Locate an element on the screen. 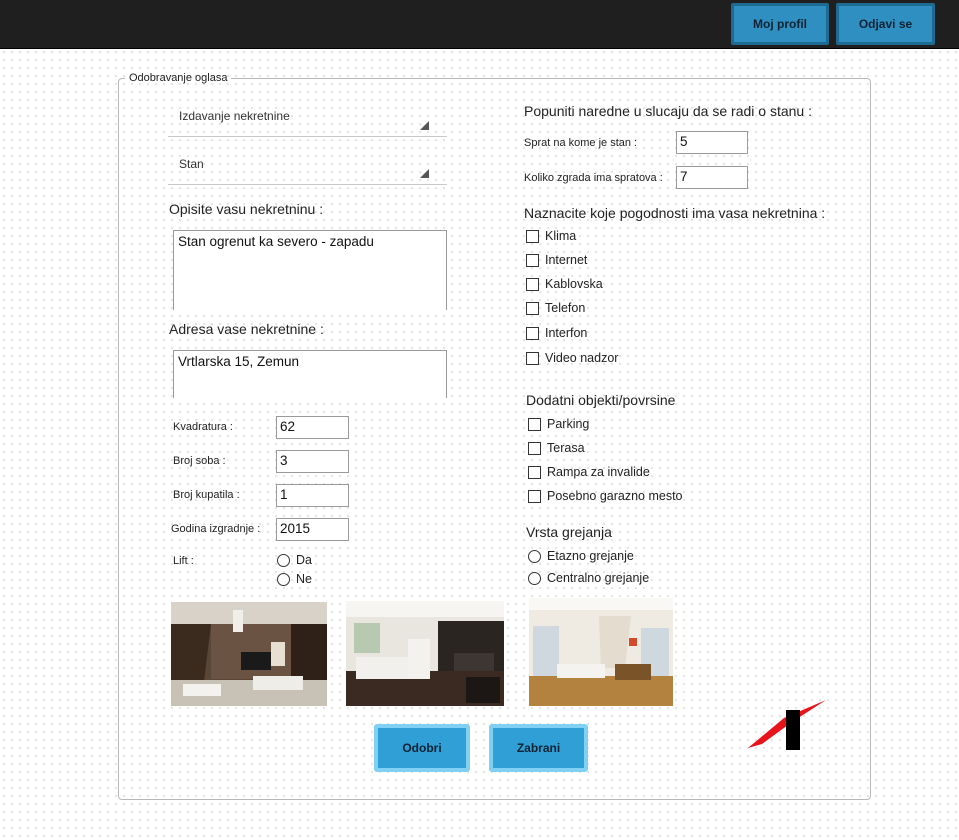  living-room-photo is located at coordinates (249, 654).